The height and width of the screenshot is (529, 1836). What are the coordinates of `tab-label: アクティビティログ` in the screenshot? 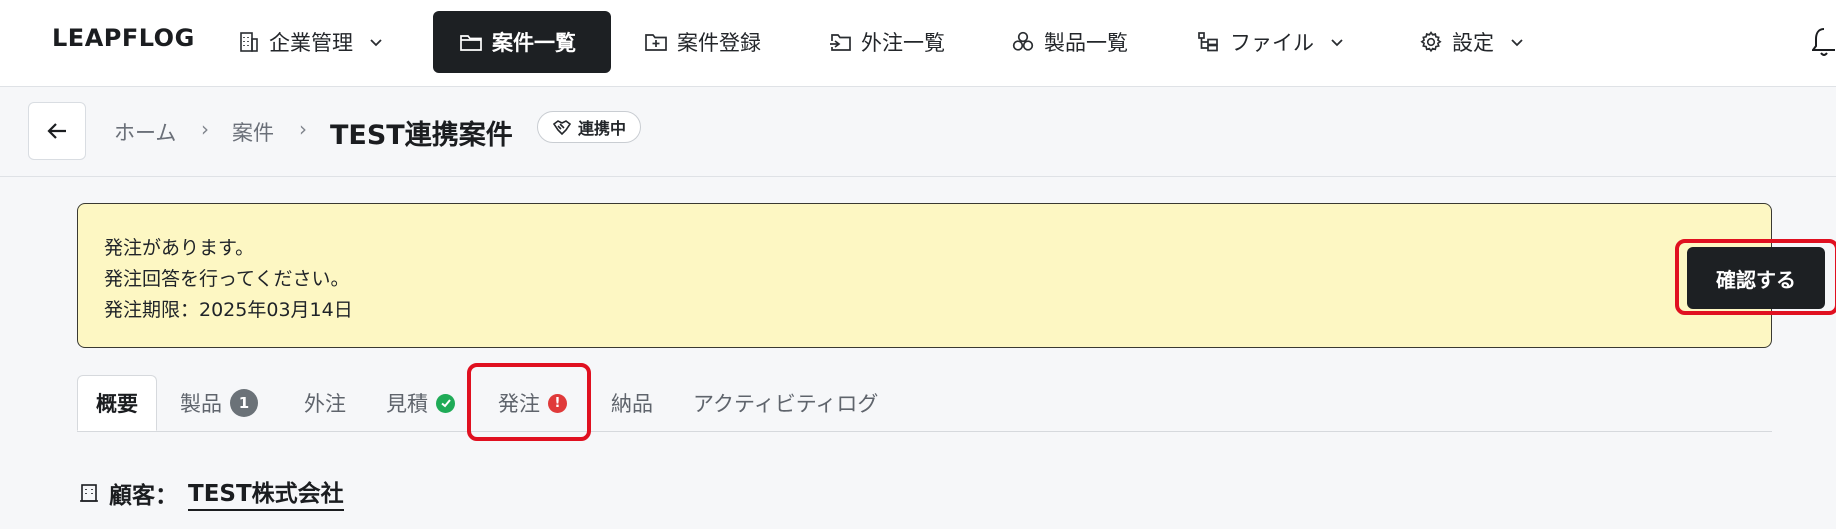 It's located at (786, 404).